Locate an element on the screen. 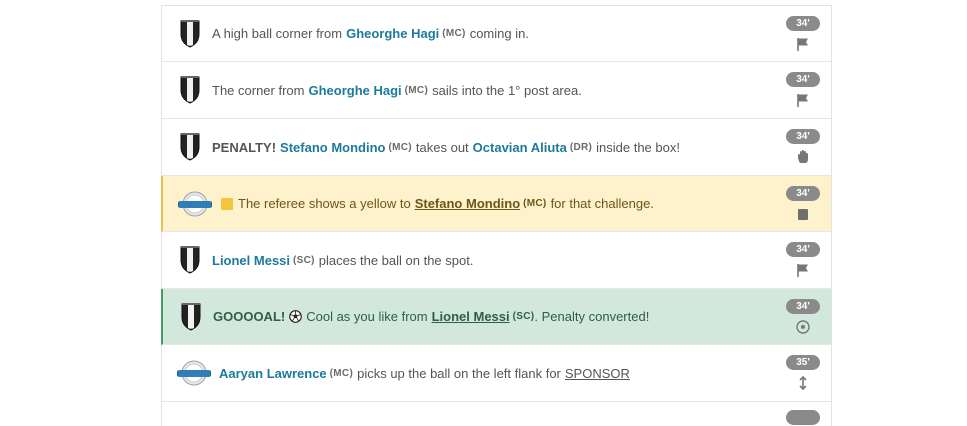 Image resolution: width=967 pixels, height=426 pixels. football-icon is located at coordinates (296, 316).